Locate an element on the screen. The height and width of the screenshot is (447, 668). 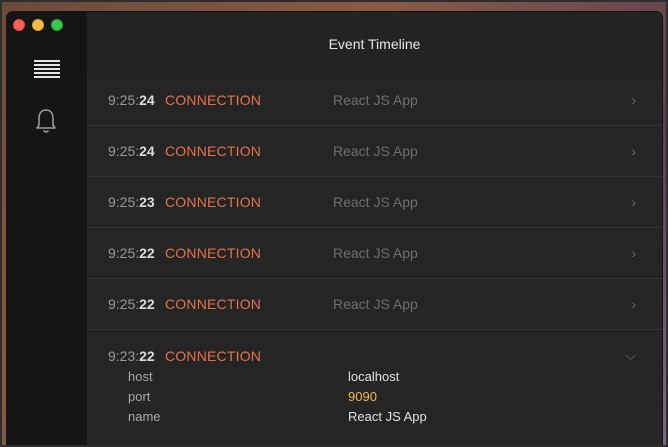
event-row: 9:25:23 CONNECTION React JS App › is located at coordinates (374, 202).